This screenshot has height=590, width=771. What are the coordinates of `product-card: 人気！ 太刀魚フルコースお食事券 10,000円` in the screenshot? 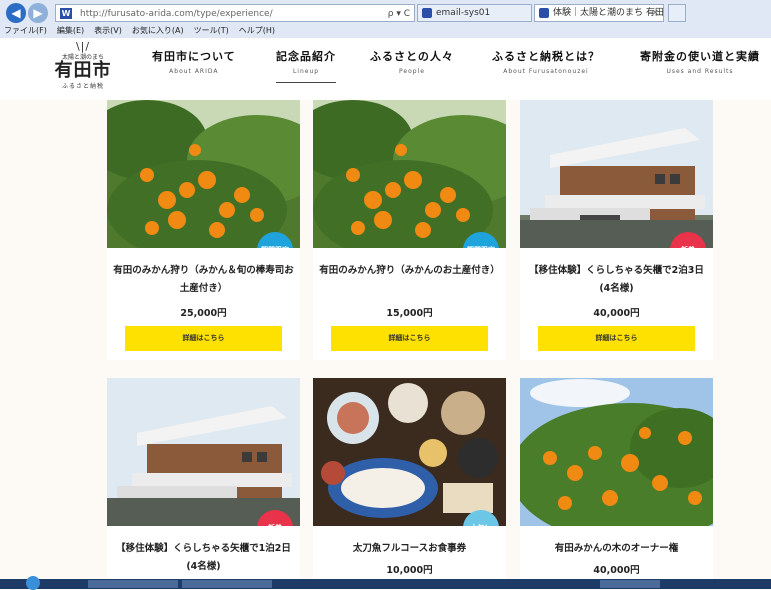 It's located at (409, 483).